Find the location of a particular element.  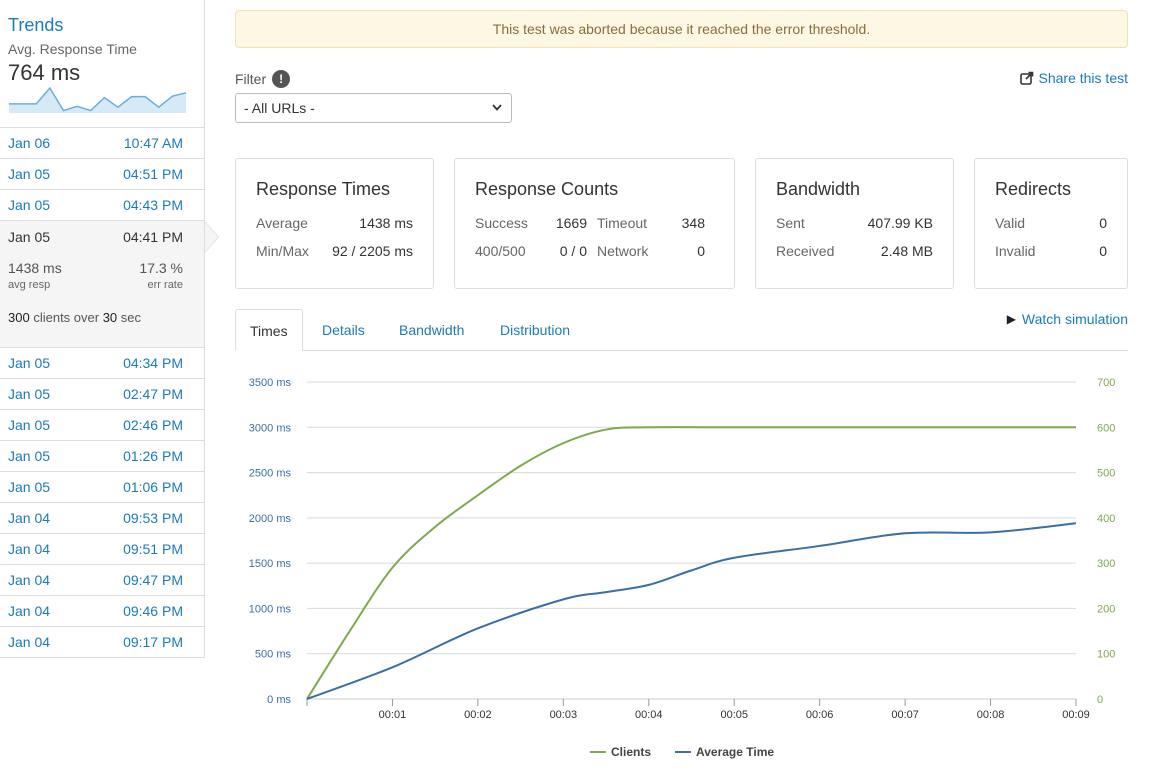

run-item: Jan 04 09:17 PM is located at coordinates (102, 642).